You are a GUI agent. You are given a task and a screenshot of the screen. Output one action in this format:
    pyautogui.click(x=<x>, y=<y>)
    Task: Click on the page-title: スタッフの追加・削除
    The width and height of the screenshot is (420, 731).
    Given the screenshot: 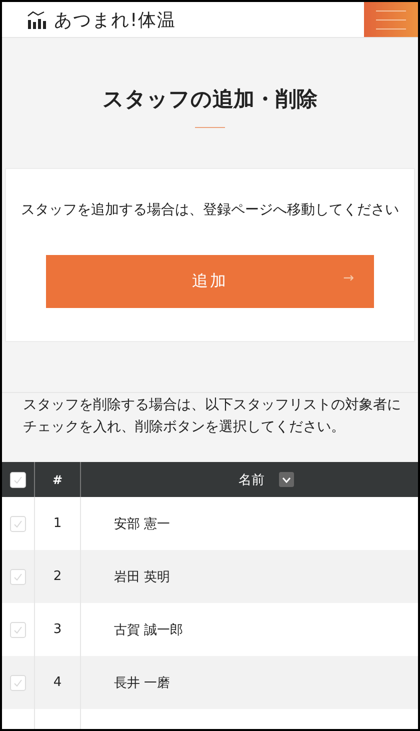 What is the action you would take?
    pyautogui.click(x=210, y=99)
    